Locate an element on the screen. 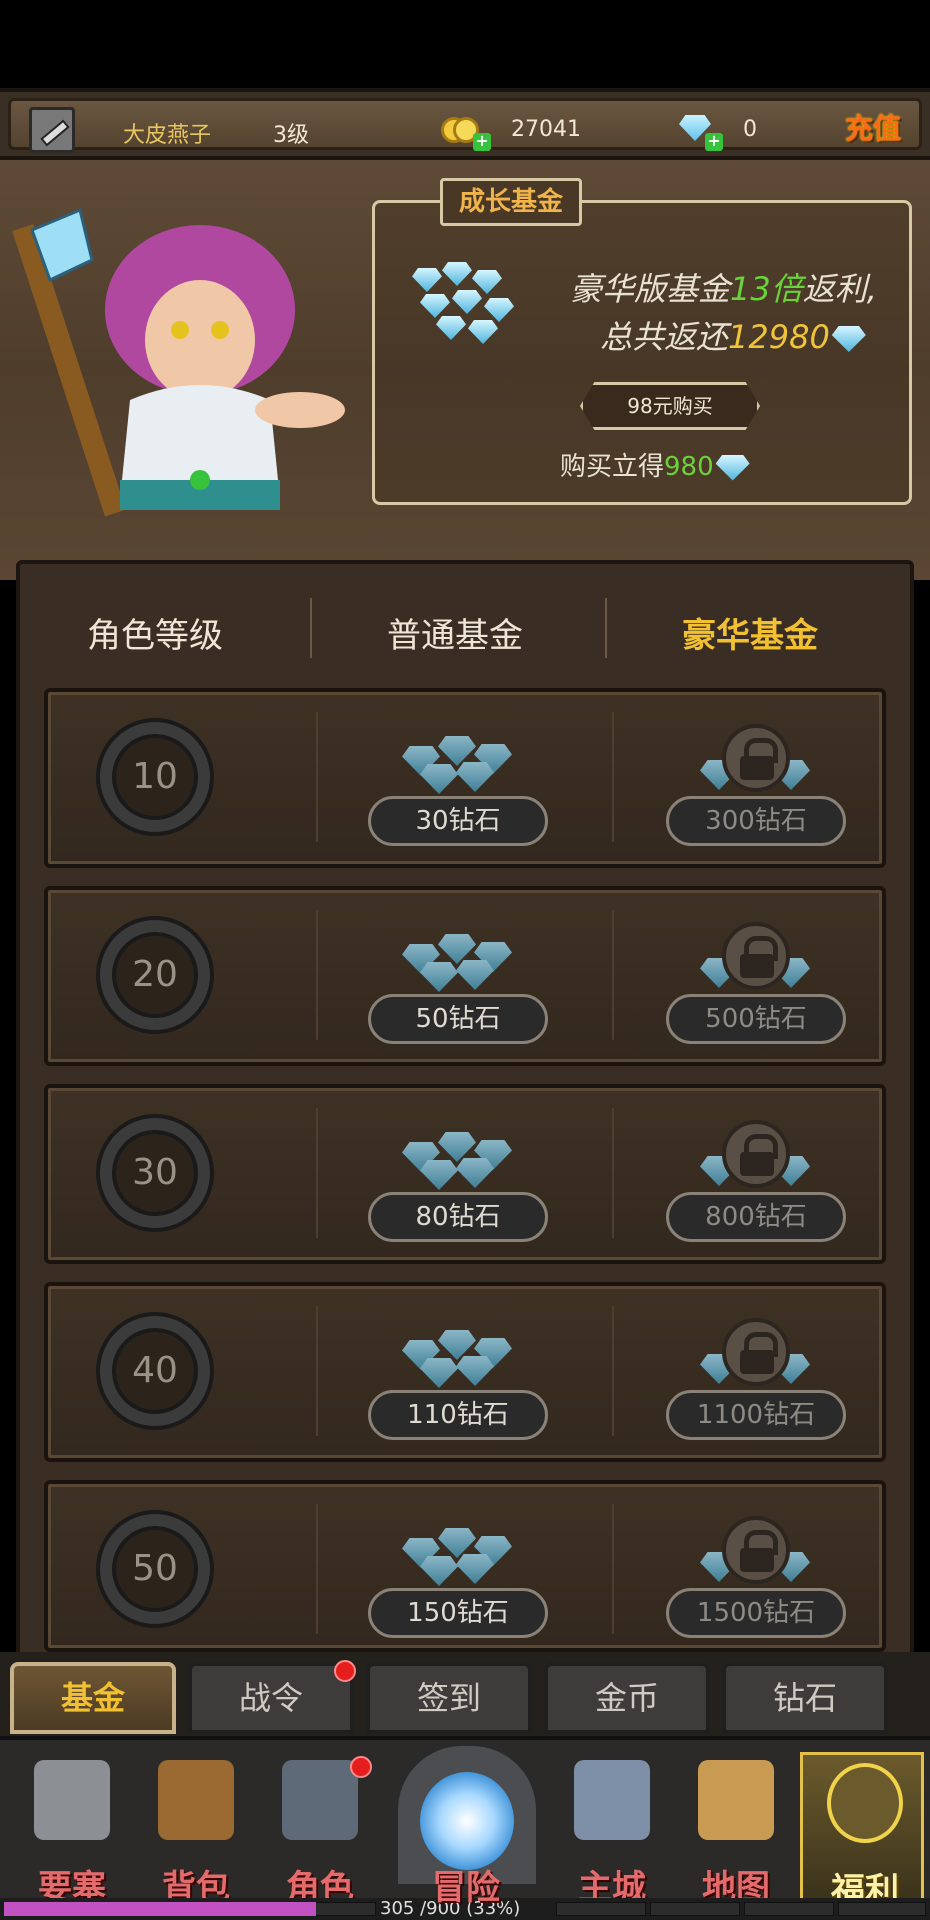  table-row: 10 30钻石 300钻石 is located at coordinates (465, 778).